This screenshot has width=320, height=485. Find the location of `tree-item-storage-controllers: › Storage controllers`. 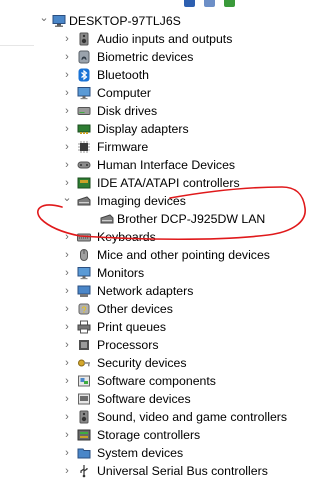

tree-item-storage-controllers: › Storage controllers is located at coordinates (175, 435).